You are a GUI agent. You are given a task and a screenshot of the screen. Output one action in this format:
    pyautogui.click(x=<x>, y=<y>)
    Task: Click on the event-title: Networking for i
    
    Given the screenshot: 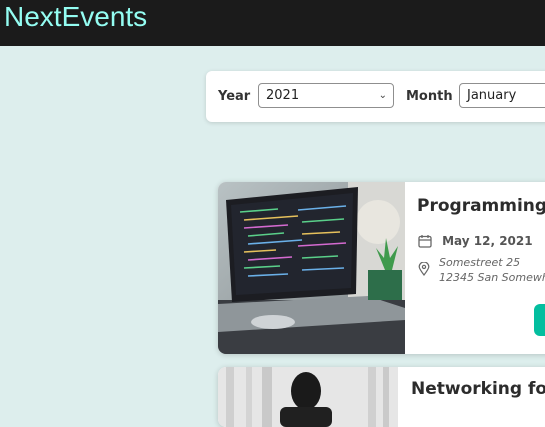 What is the action you would take?
    pyautogui.click(x=478, y=389)
    